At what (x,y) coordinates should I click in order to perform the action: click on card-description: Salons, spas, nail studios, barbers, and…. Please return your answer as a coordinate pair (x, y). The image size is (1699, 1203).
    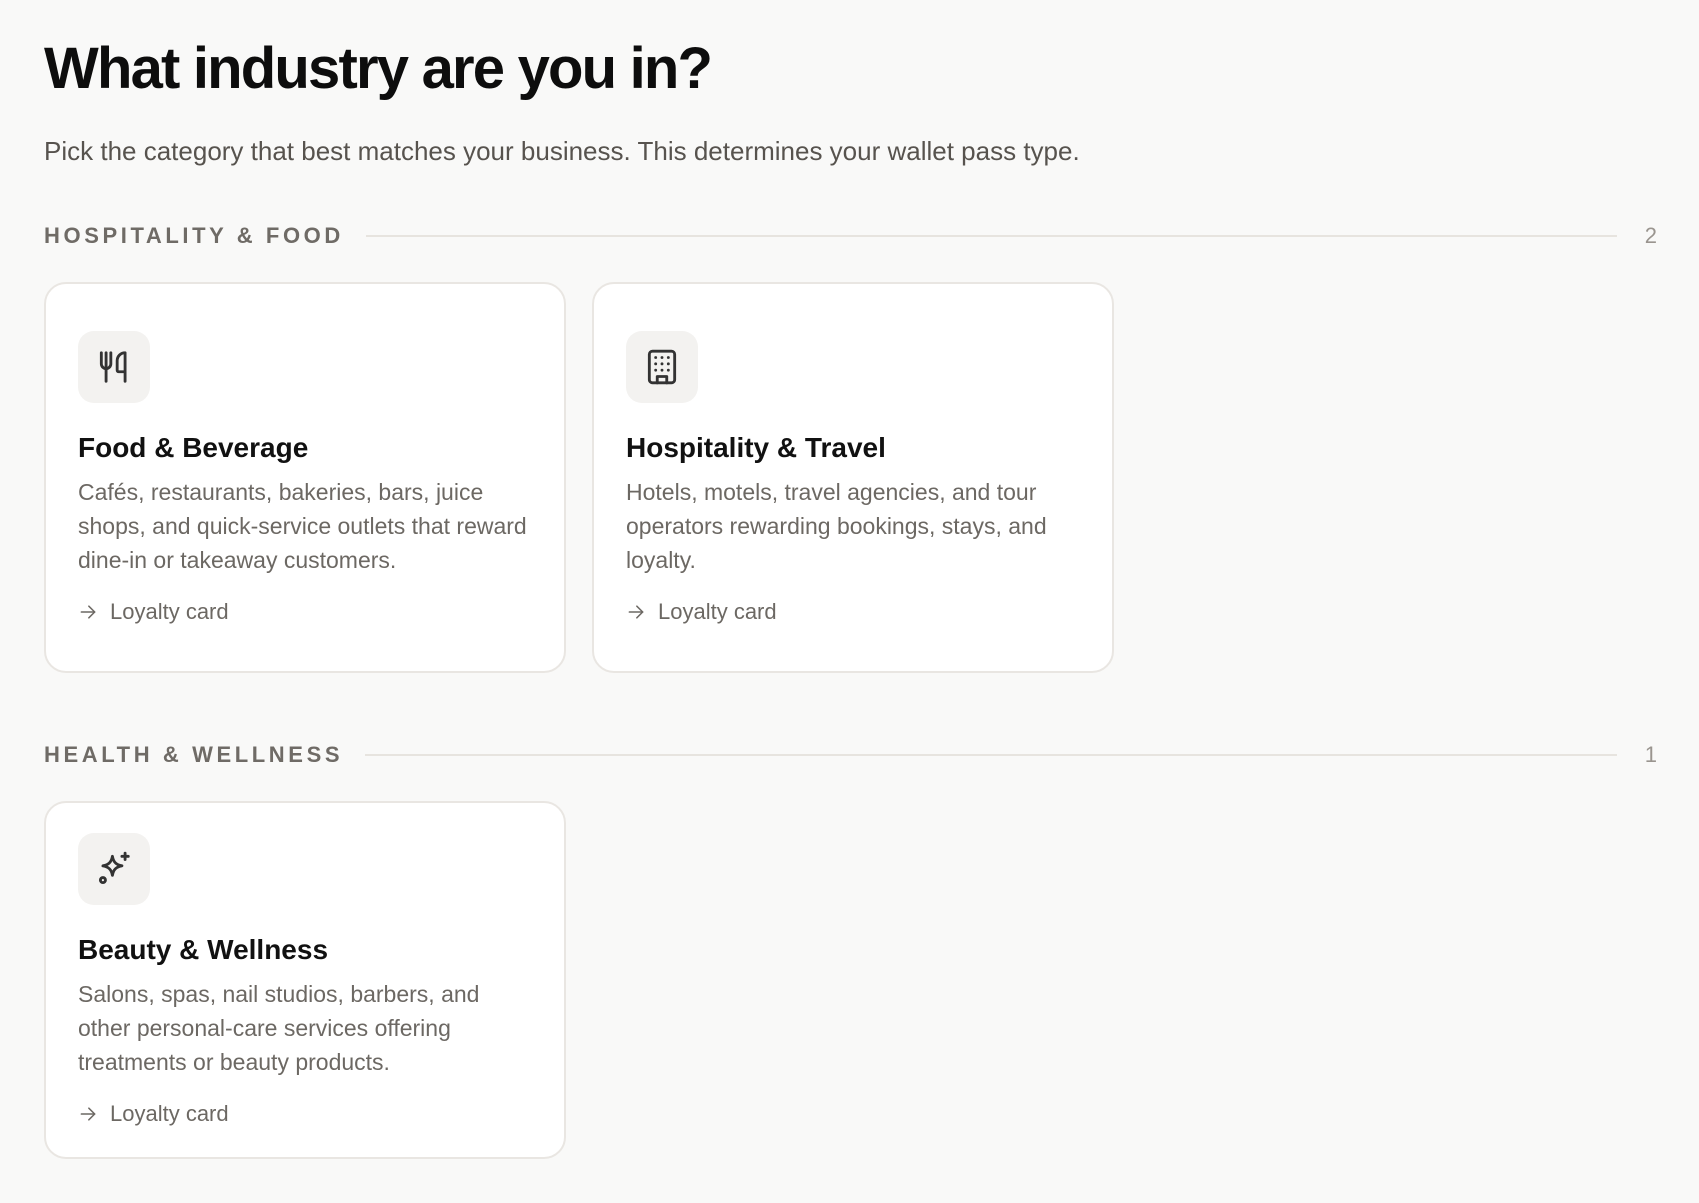
    Looking at the image, I should click on (279, 1028).